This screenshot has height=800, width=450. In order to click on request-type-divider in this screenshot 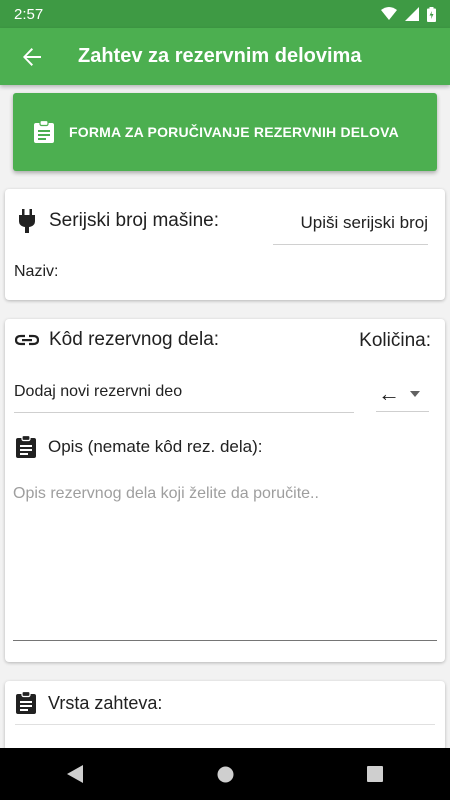, I will do `click(225, 724)`.